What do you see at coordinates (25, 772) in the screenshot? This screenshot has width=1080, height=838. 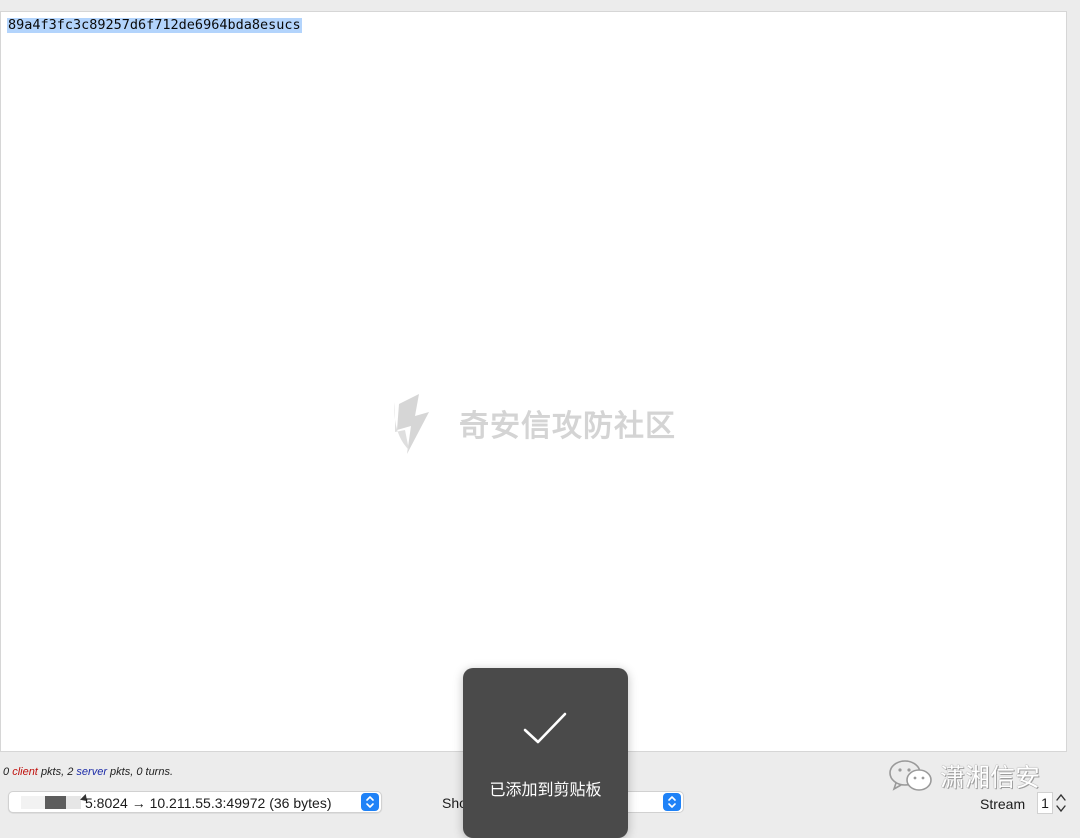 I see `client-label: client` at bounding box center [25, 772].